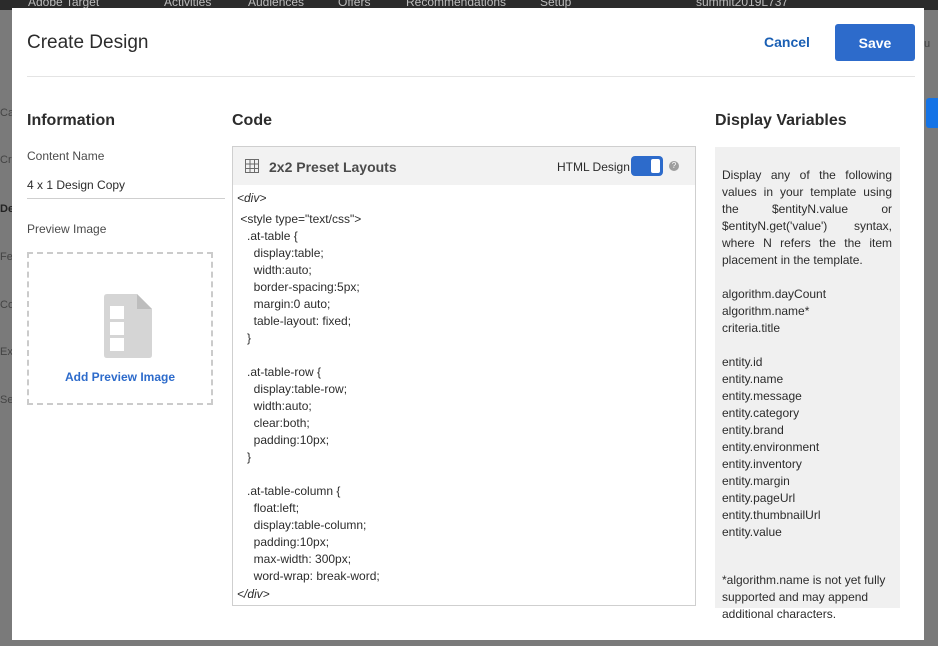 The height and width of the screenshot is (646, 938). Describe the element at coordinates (120, 377) in the screenshot. I see `add-preview-image-link: Add Preview Image` at that location.